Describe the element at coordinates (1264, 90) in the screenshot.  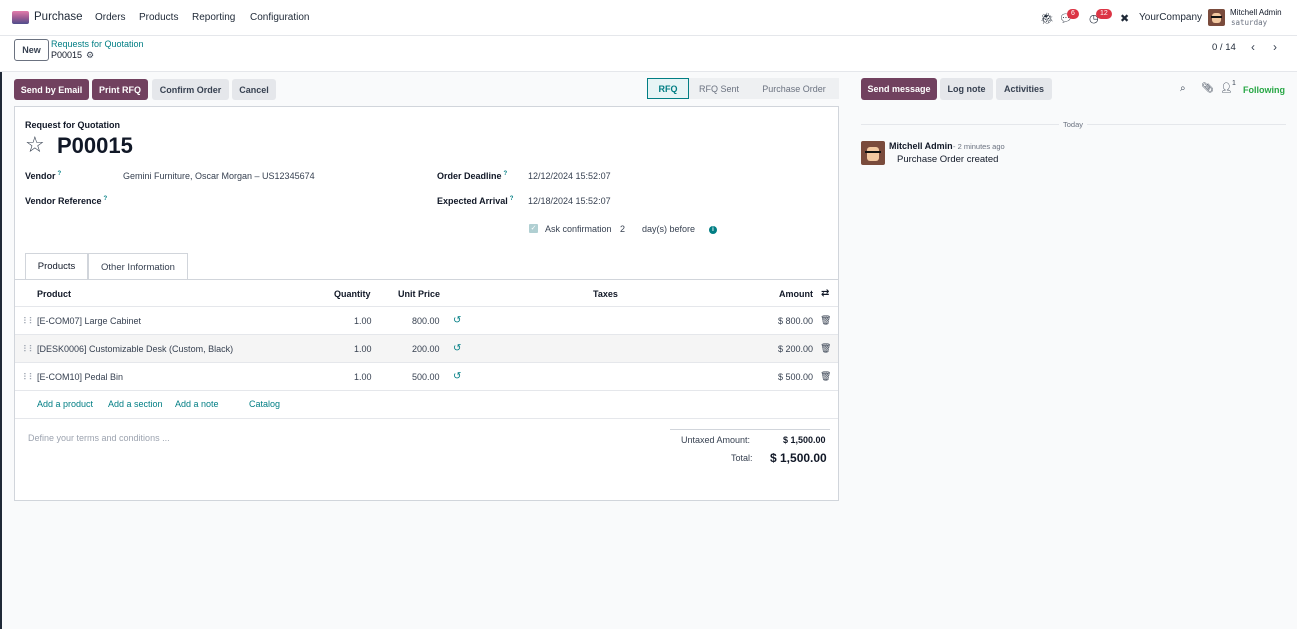
I see `following-button: Following` at that location.